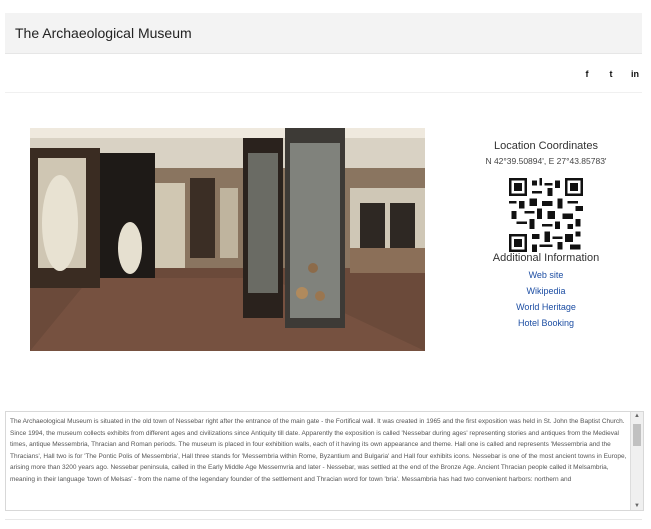  What do you see at coordinates (637, 416) in the screenshot?
I see `scroll-up-icon: ▲` at bounding box center [637, 416].